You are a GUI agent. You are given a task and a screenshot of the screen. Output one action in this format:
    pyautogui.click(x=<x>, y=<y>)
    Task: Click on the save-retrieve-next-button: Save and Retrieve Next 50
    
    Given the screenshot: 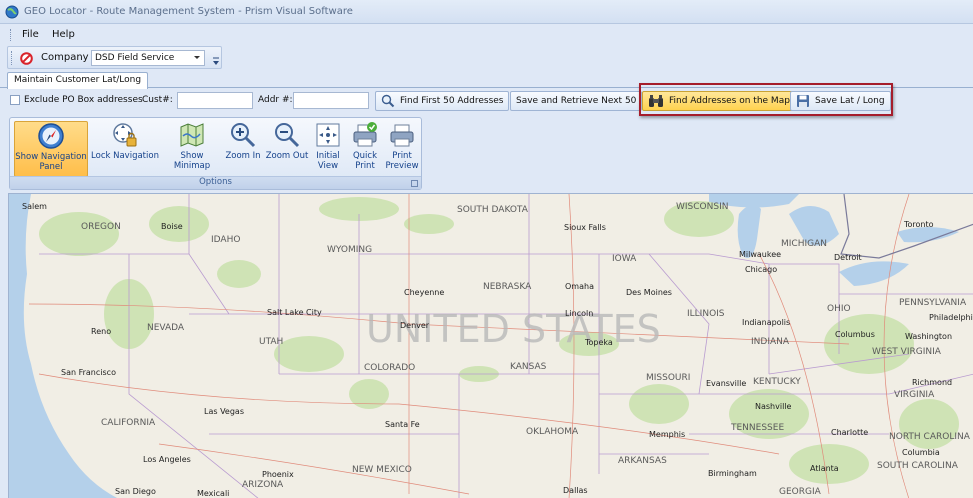 What is the action you would take?
    pyautogui.click(x=576, y=101)
    